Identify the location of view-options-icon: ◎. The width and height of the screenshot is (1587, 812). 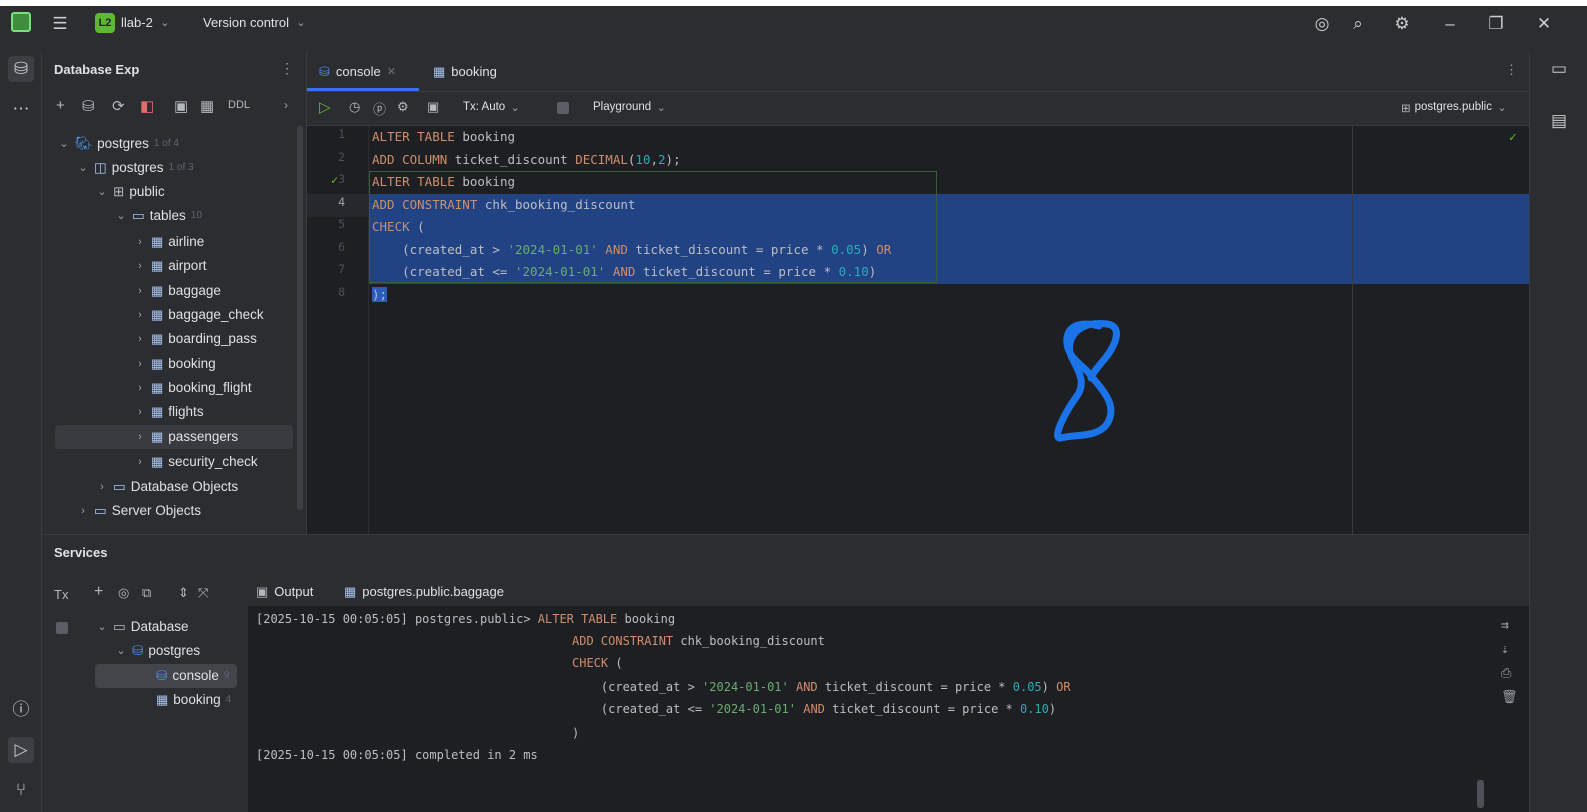
(123, 593).